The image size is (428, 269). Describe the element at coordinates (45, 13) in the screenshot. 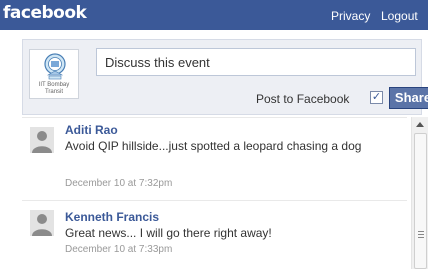

I see `facebook-logo: facebook` at that location.